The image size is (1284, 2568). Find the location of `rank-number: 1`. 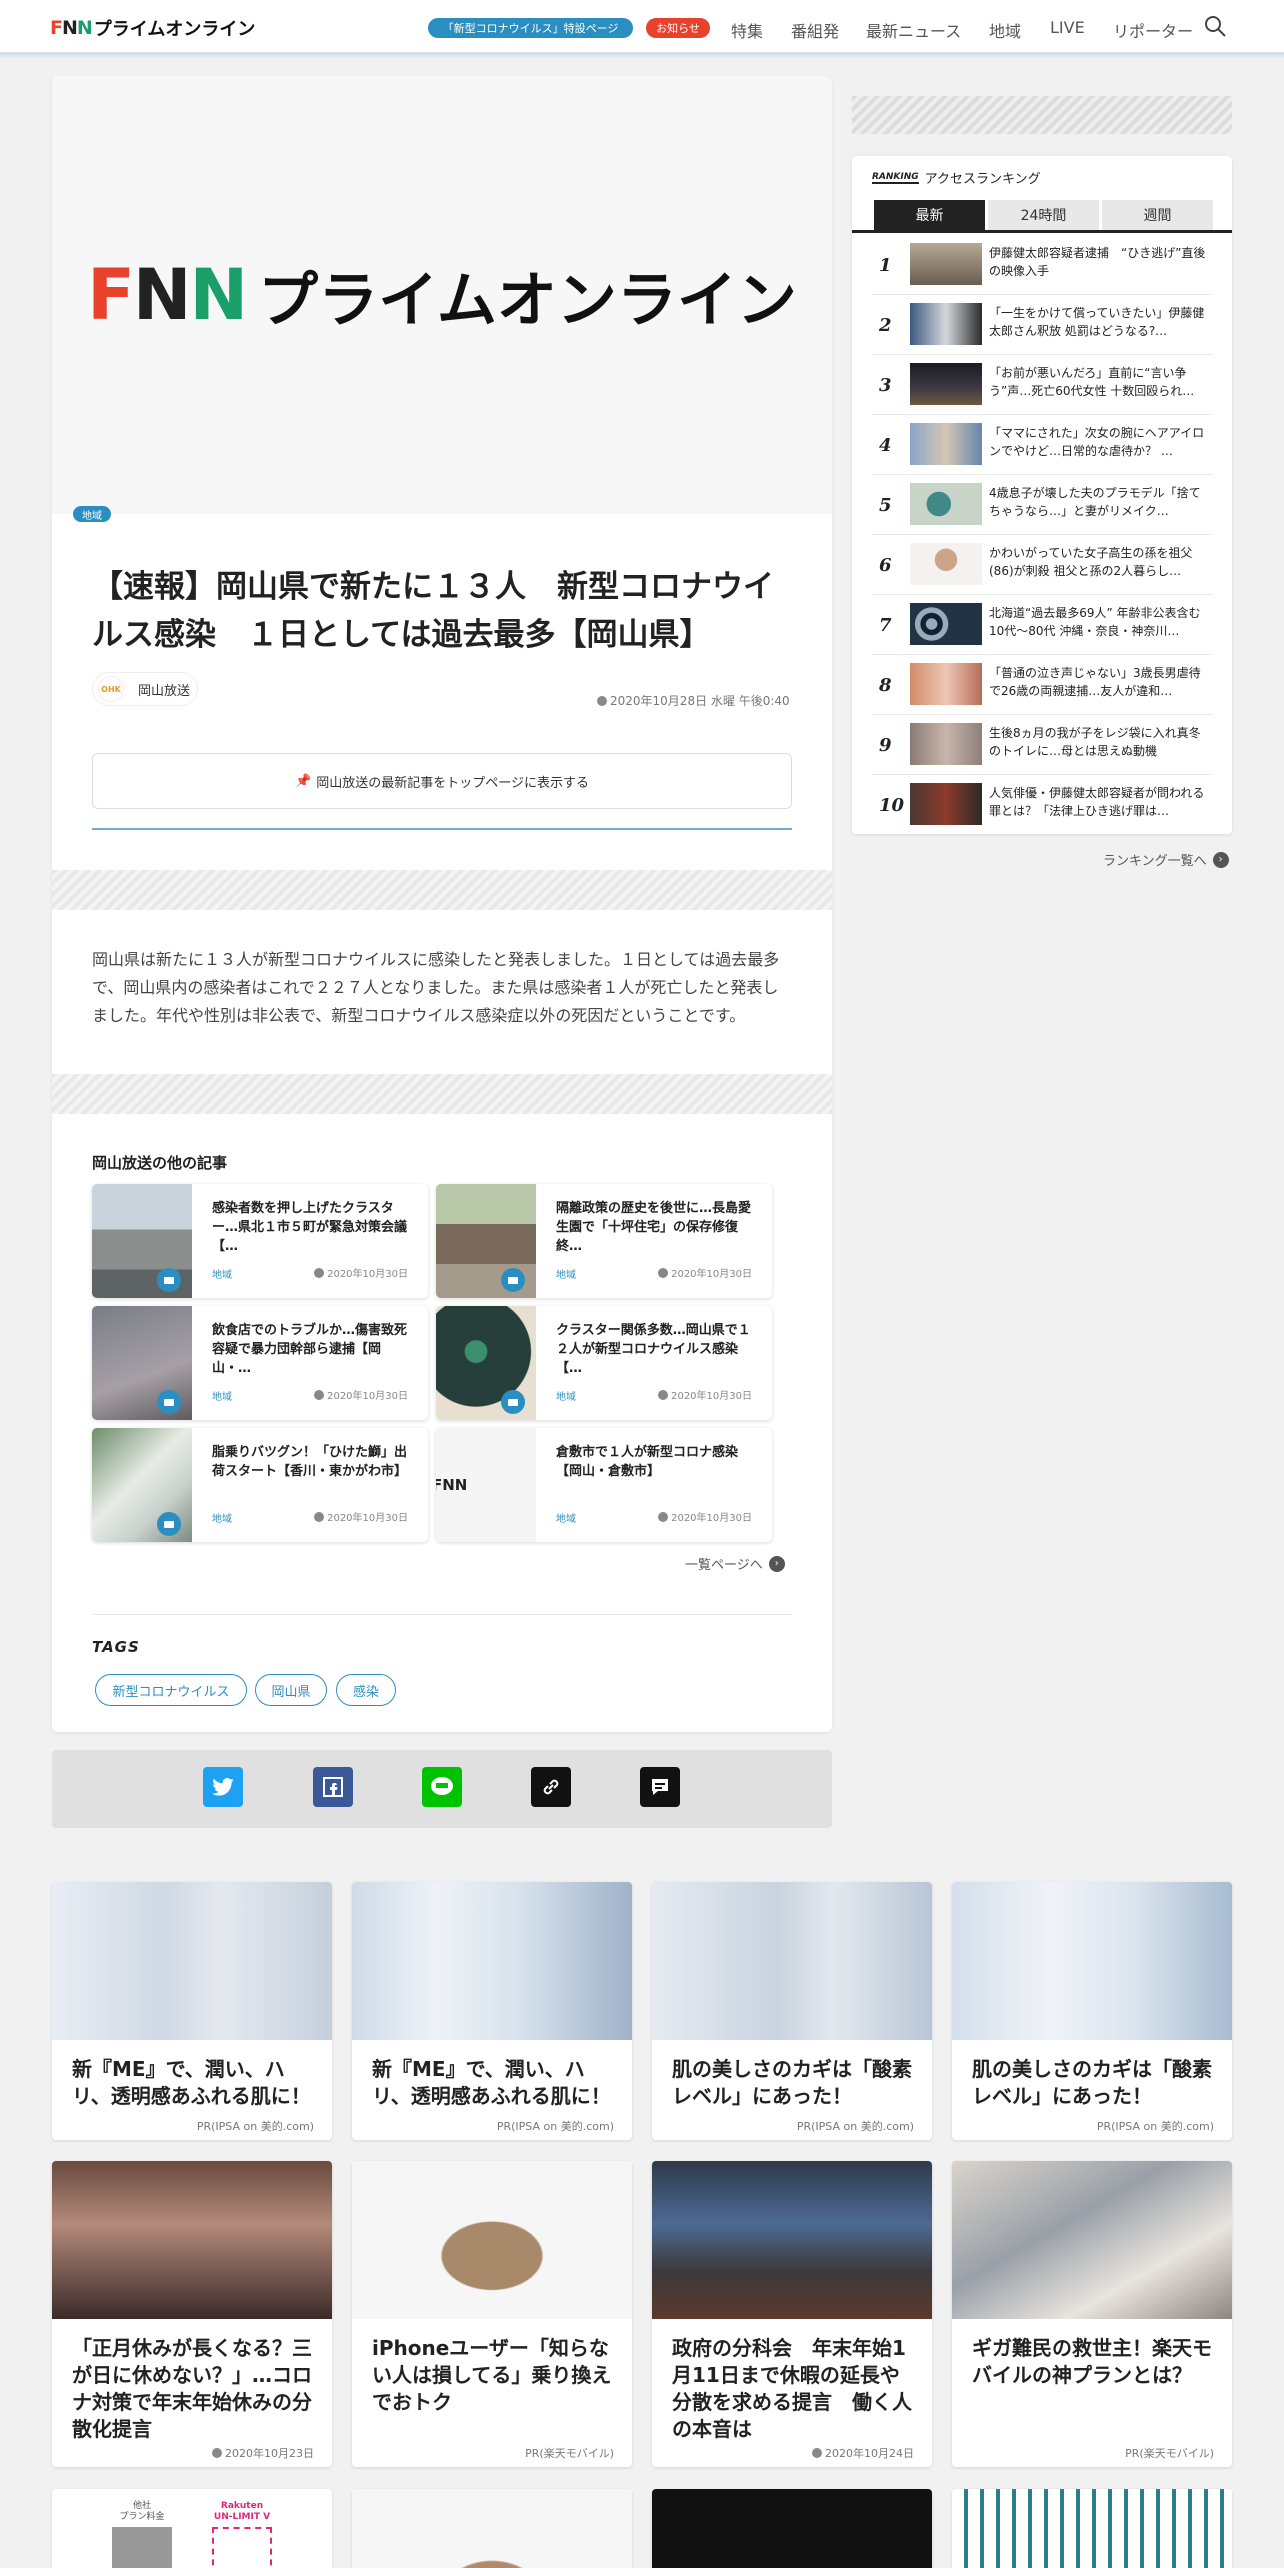

rank-number: 1 is located at coordinates (885, 265).